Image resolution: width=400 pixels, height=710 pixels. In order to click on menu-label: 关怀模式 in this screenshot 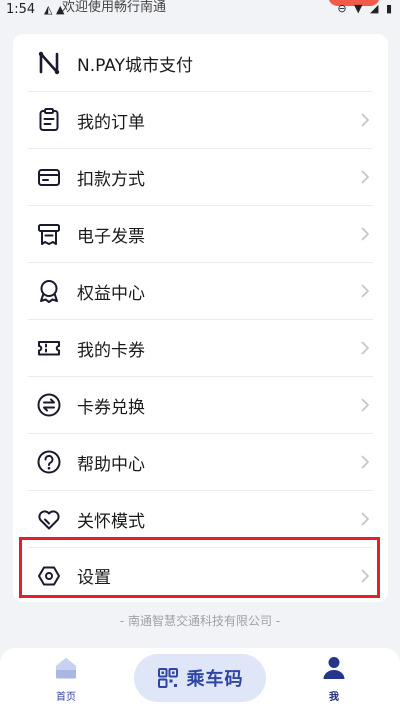, I will do `click(111, 521)`.